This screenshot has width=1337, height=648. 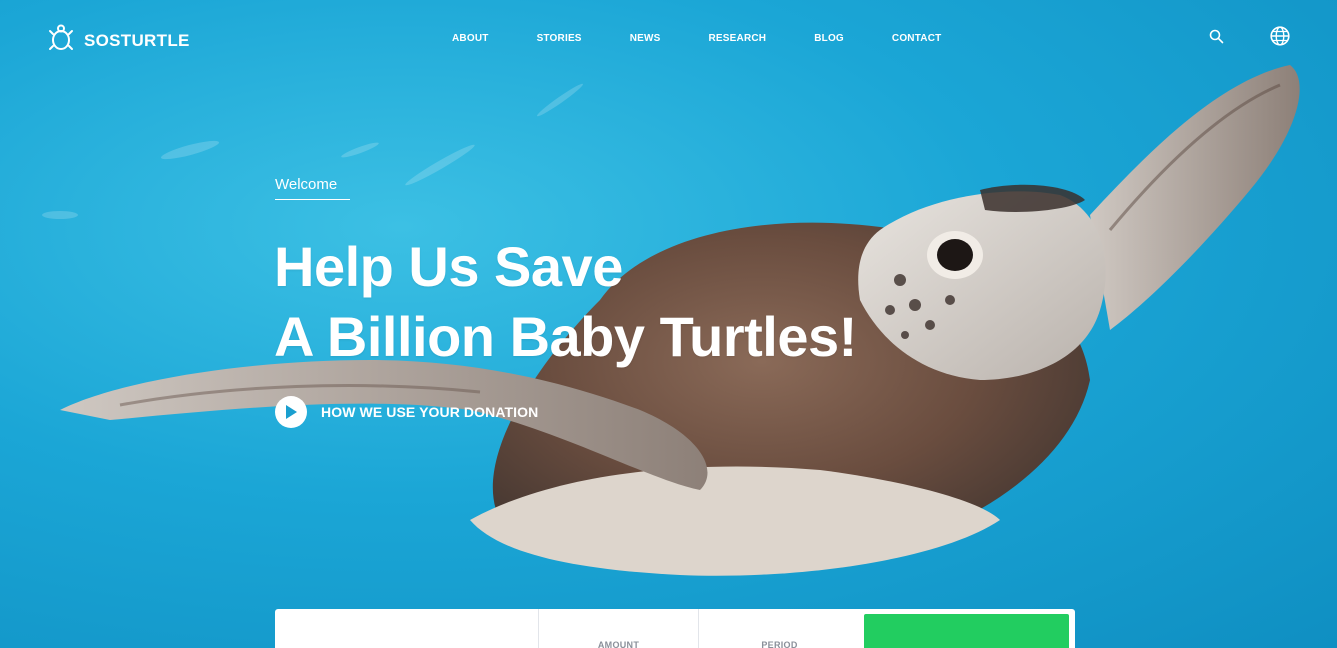 What do you see at coordinates (137, 40) in the screenshot?
I see `brand-name: SOSTURTLE` at bounding box center [137, 40].